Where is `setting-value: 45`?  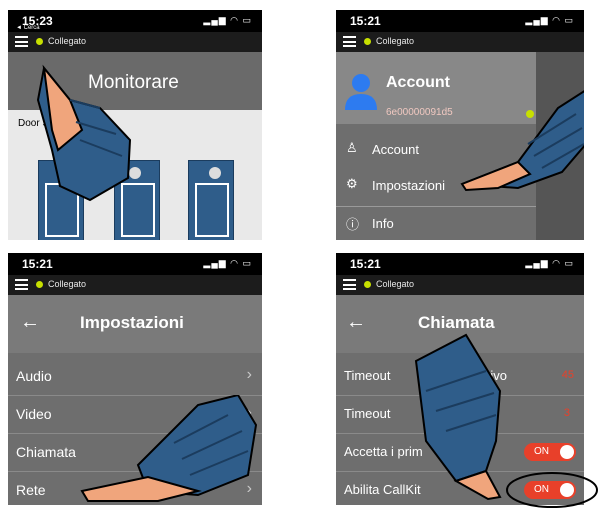 setting-value: 45 is located at coordinates (568, 375).